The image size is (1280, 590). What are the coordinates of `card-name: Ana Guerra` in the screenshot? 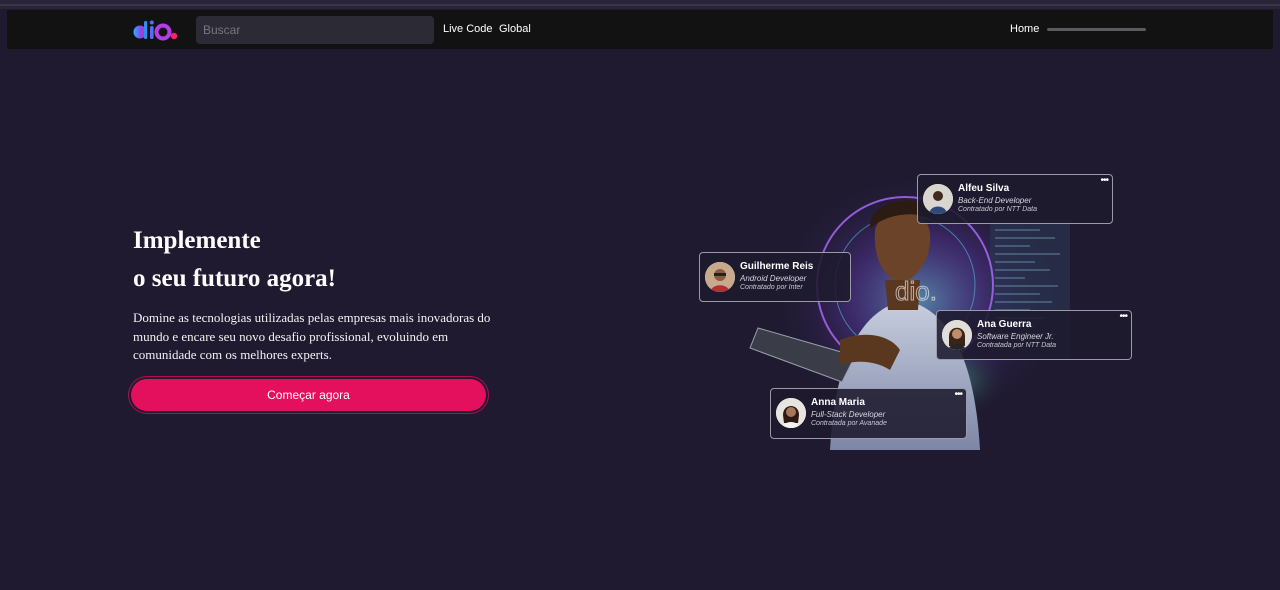 It's located at (1004, 324).